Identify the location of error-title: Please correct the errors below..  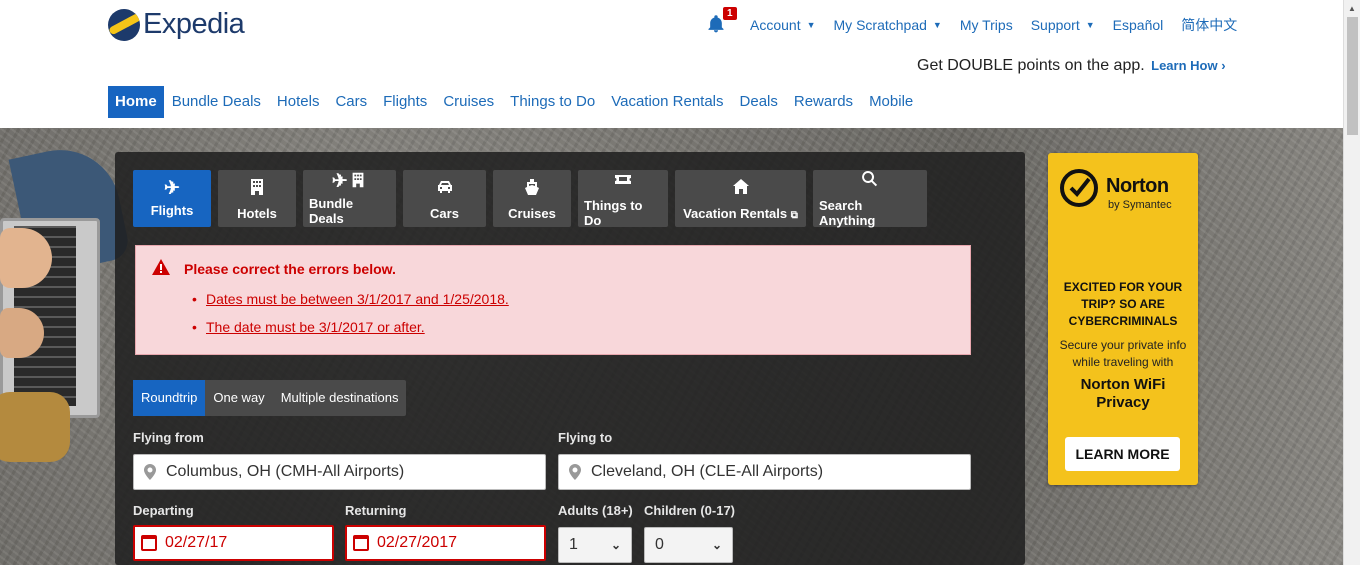
(290, 269).